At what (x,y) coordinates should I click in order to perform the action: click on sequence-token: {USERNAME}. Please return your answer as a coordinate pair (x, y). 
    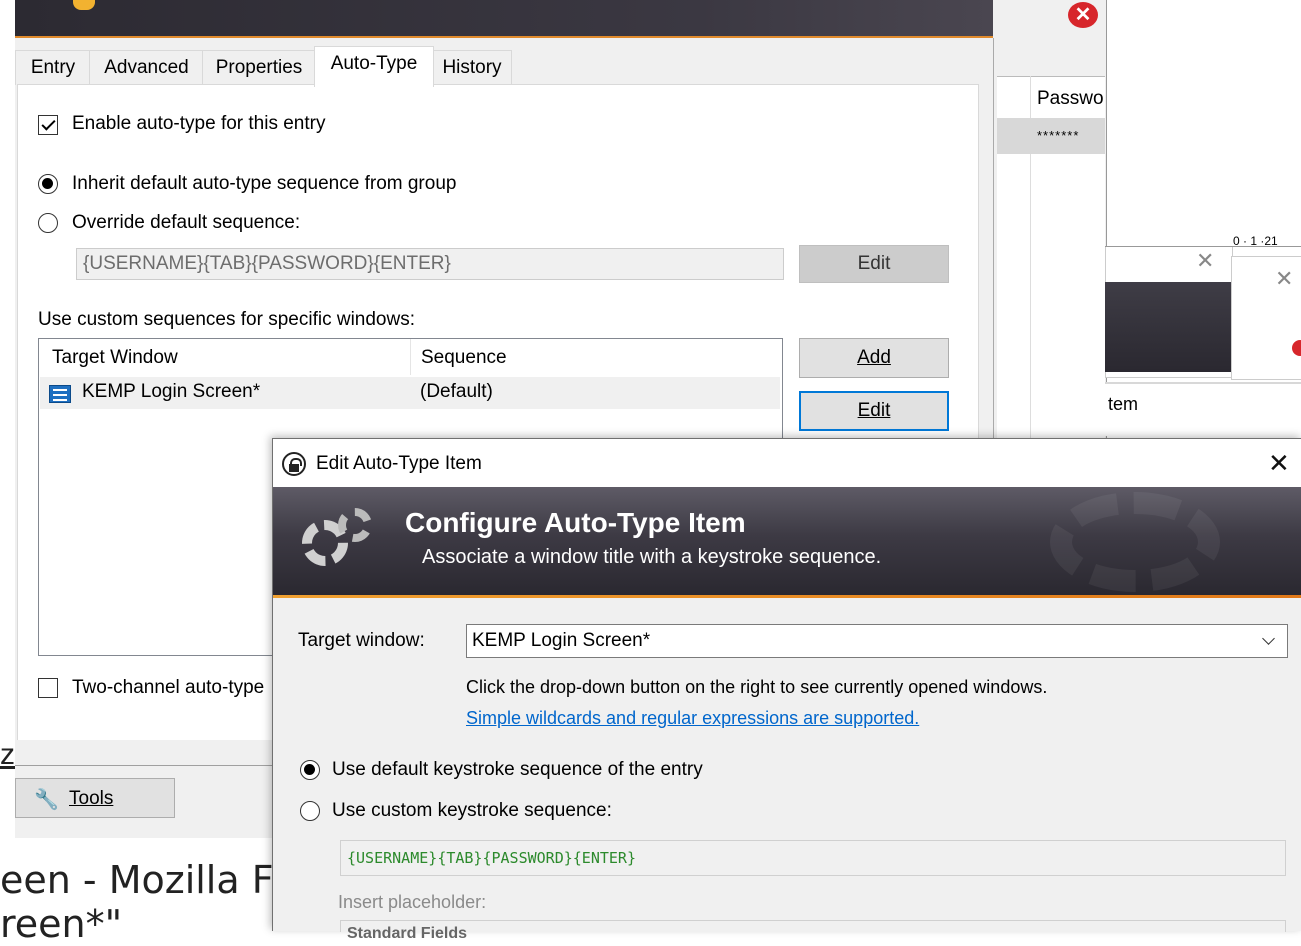
    Looking at the image, I should click on (392, 858).